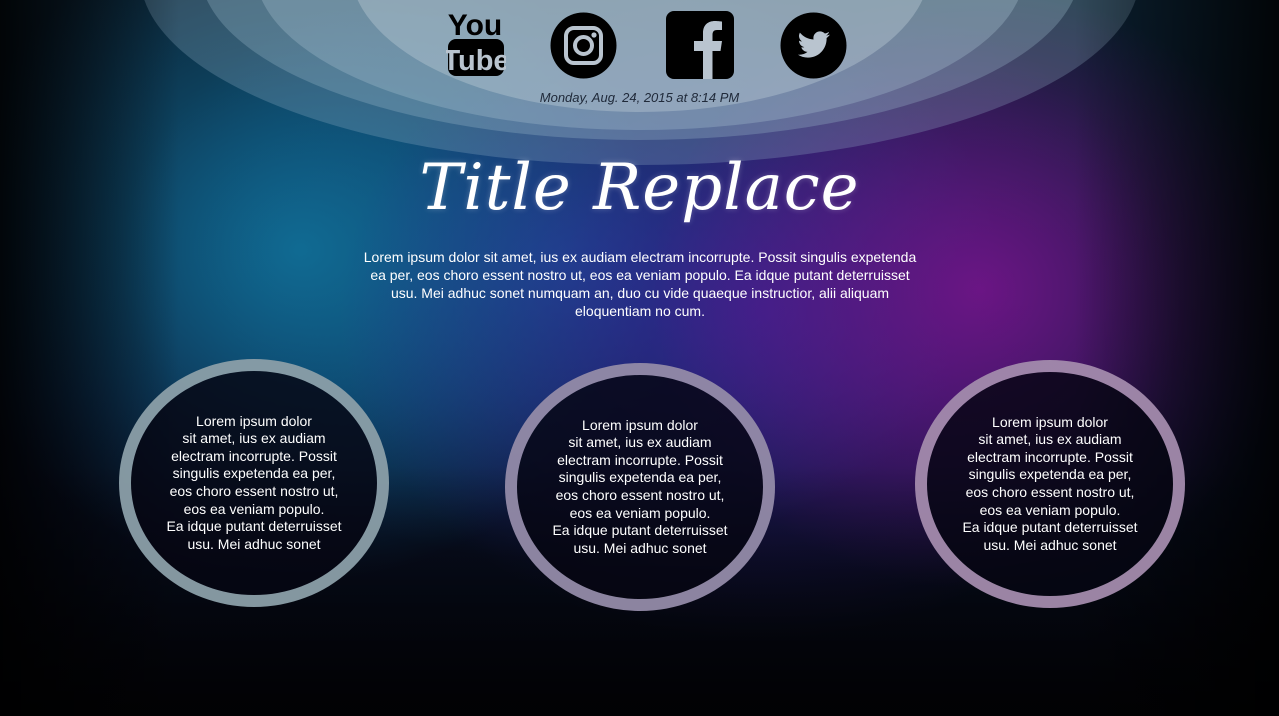 Image resolution: width=1279 pixels, height=716 pixels. I want to click on facebook-link, so click(700, 45).